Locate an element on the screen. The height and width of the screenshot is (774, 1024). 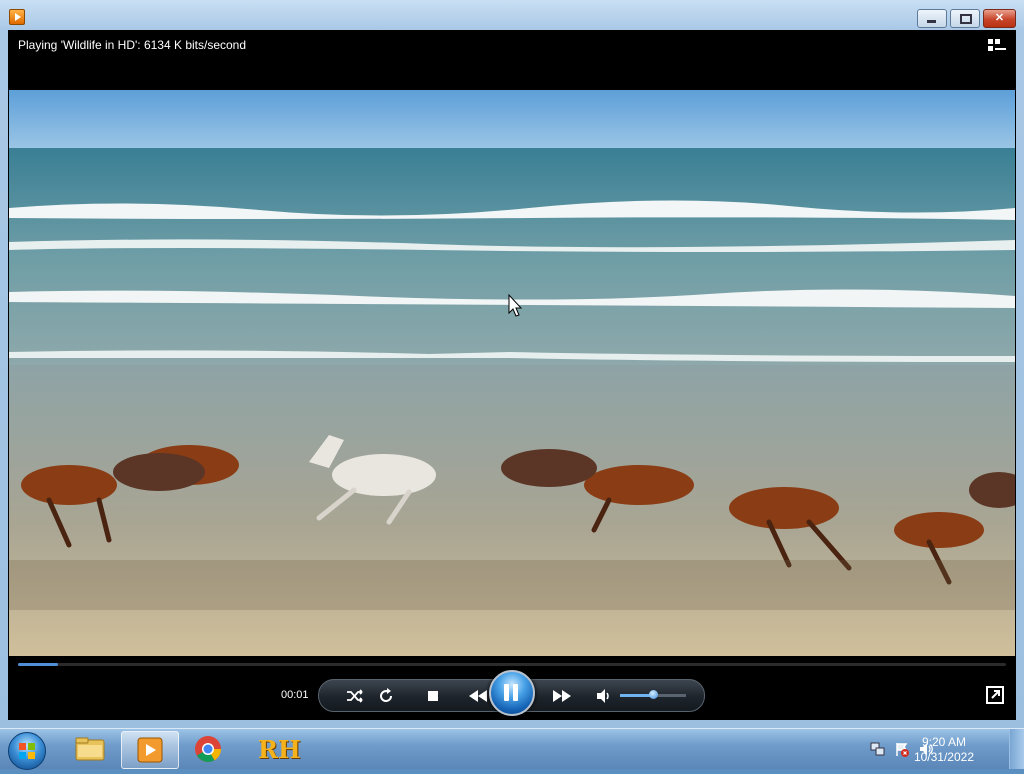
shuffle-icon is located at coordinates (355, 696).